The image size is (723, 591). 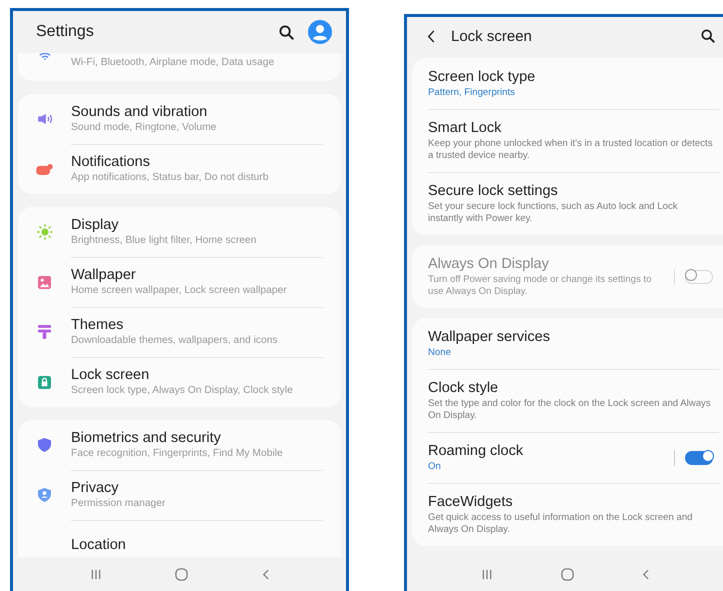 What do you see at coordinates (440, 353) in the screenshot?
I see `item-subtitle: None` at bounding box center [440, 353].